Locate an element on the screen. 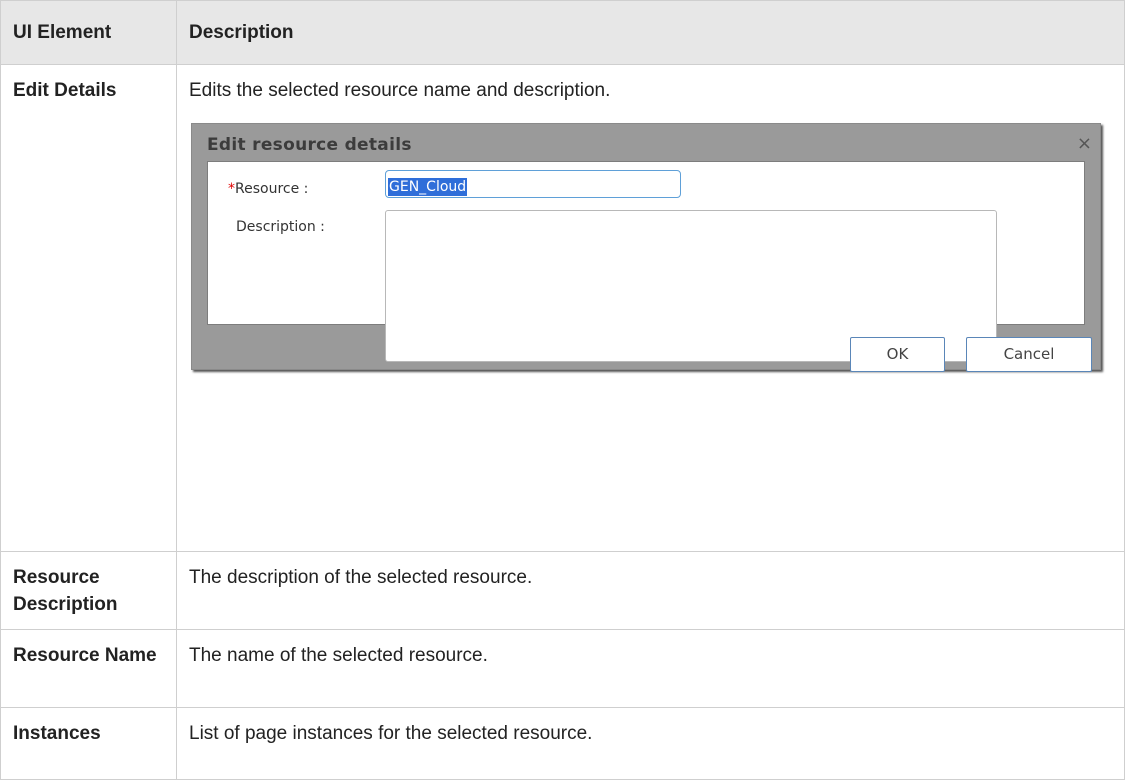 This screenshot has width=1125, height=780. resource-label: *Resource : is located at coordinates (268, 189).